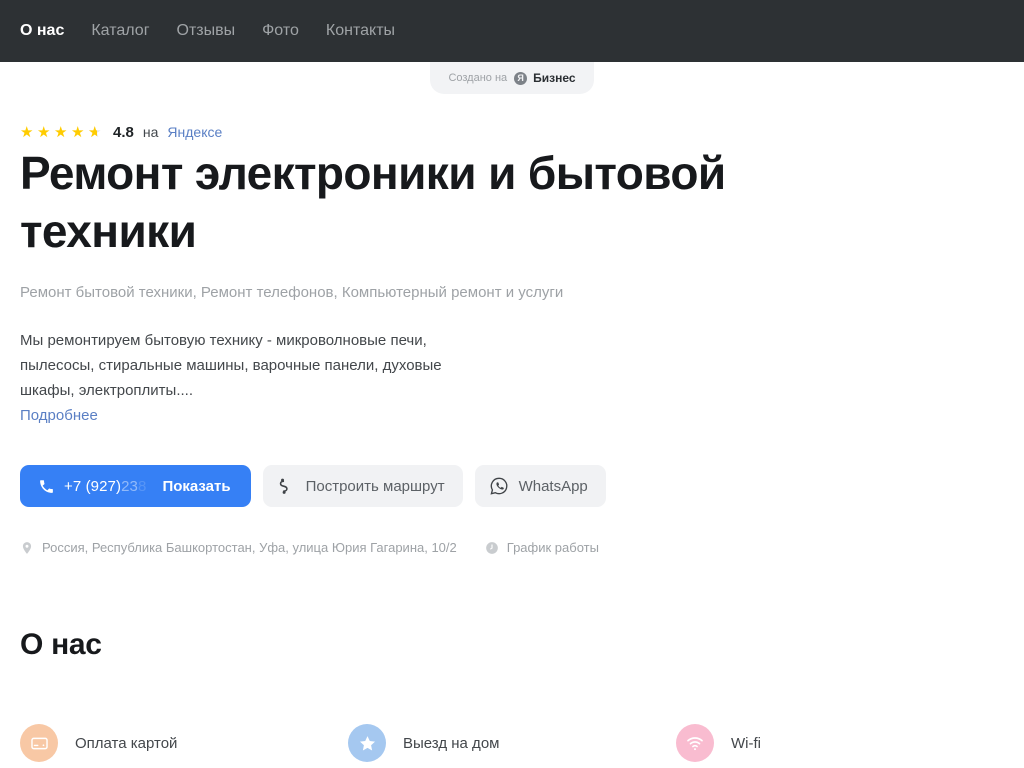 This screenshot has height=768, width=1024. What do you see at coordinates (194, 132) in the screenshot?
I see `rating-source-link: Яндексе` at bounding box center [194, 132].